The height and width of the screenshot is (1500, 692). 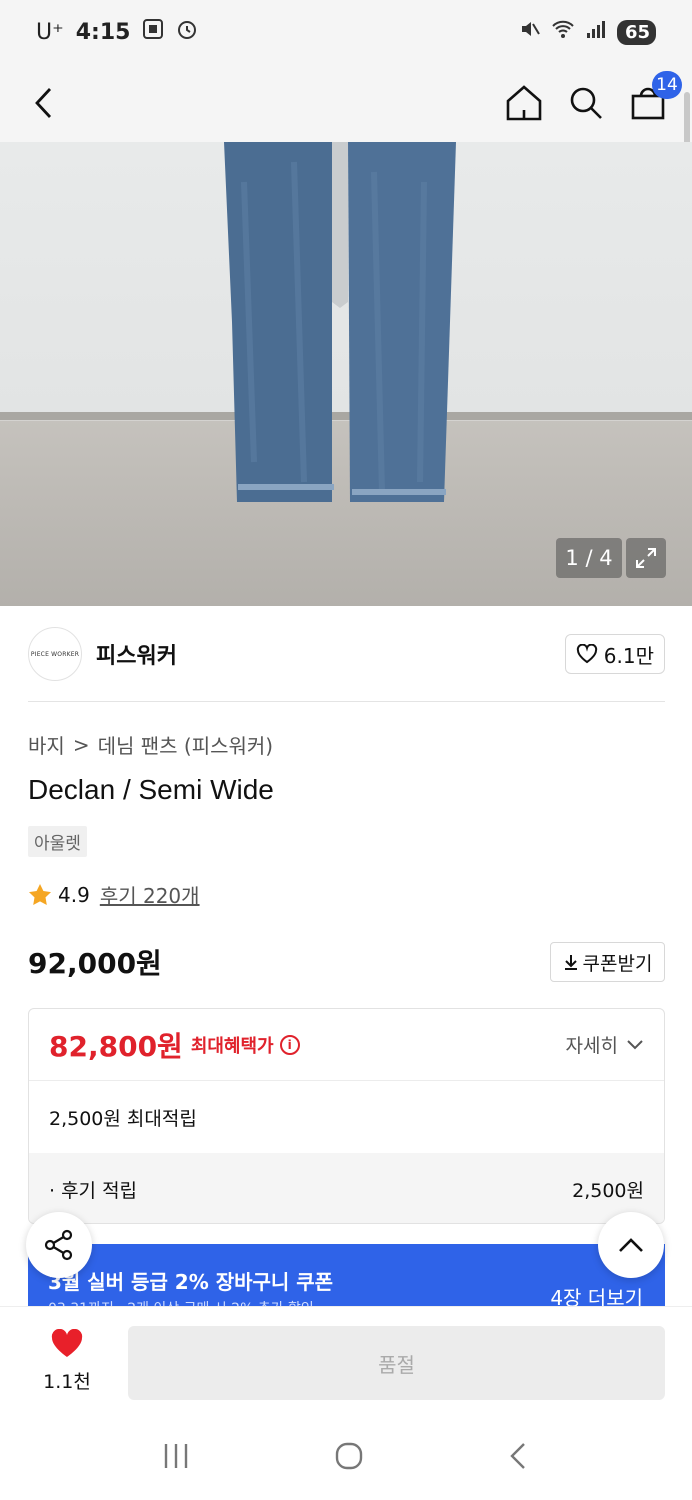 I want to click on divider, so click(x=346, y=701).